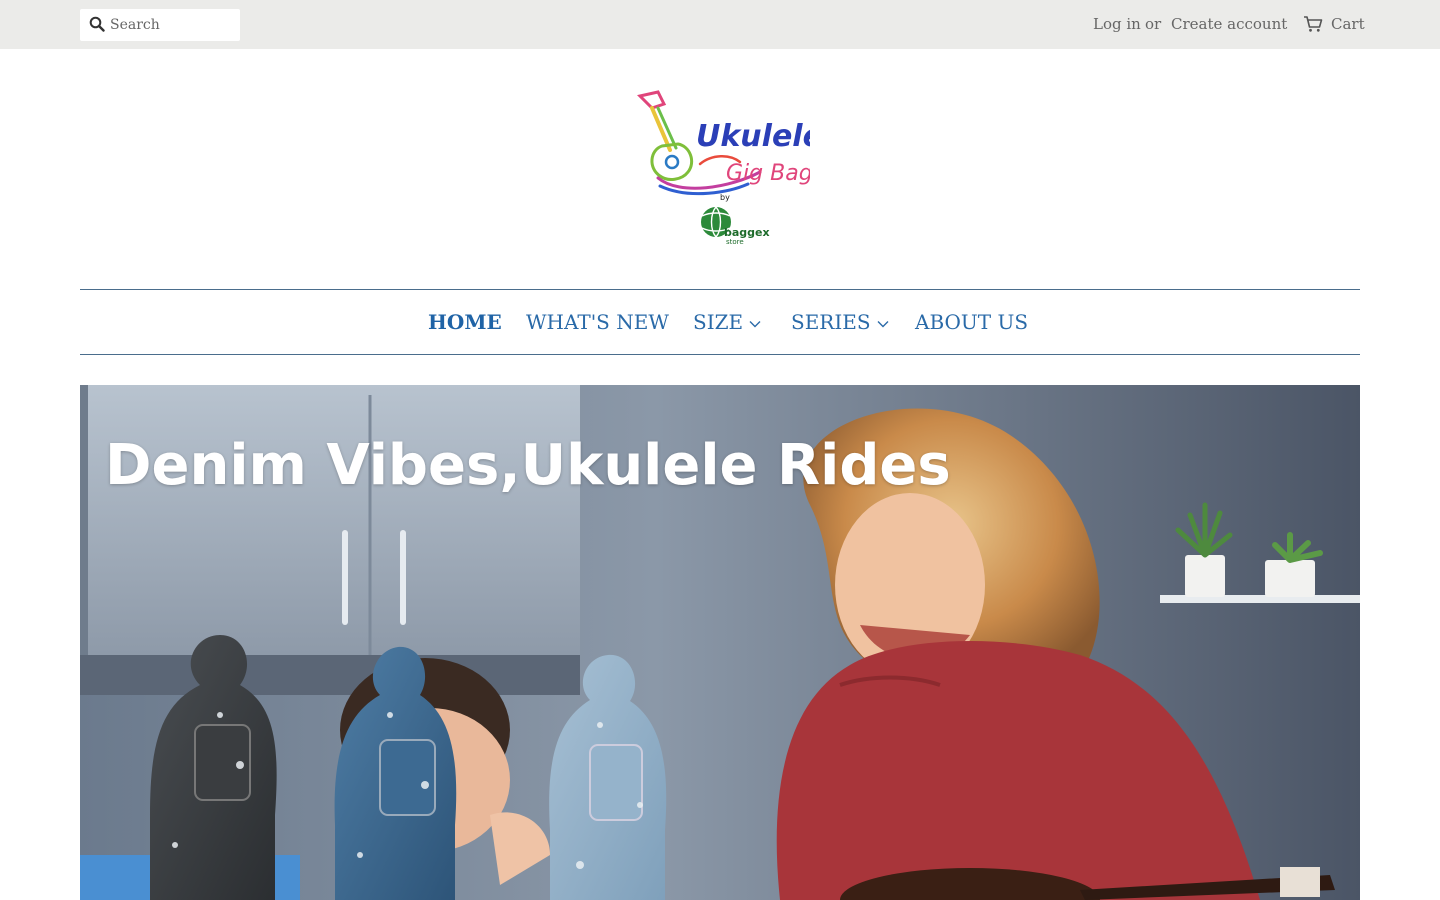 The width and height of the screenshot is (1440, 900). I want to click on login-link: Log in, so click(1117, 24).